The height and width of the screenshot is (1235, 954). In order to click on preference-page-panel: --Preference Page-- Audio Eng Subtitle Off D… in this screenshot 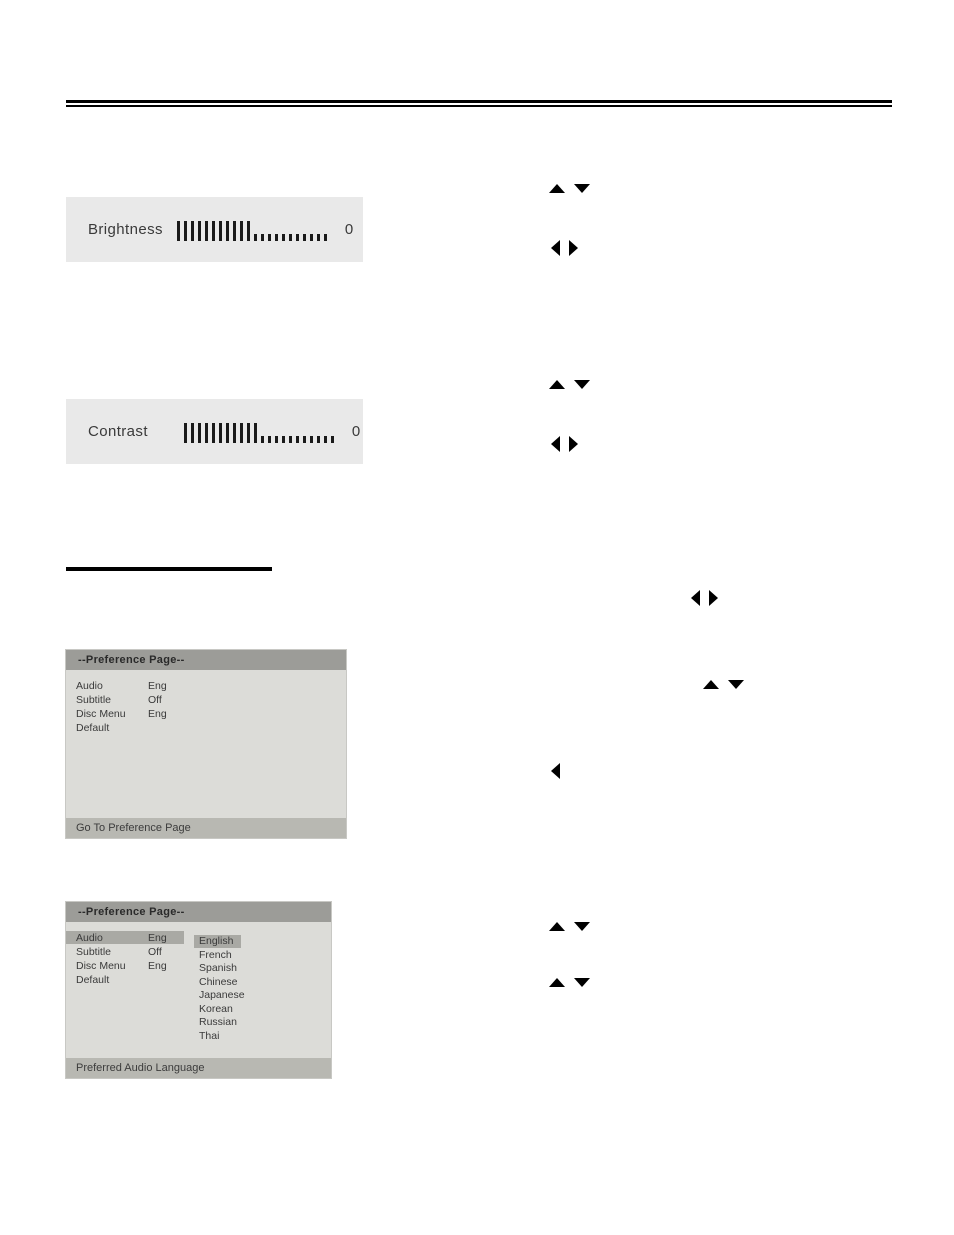, I will do `click(206, 744)`.